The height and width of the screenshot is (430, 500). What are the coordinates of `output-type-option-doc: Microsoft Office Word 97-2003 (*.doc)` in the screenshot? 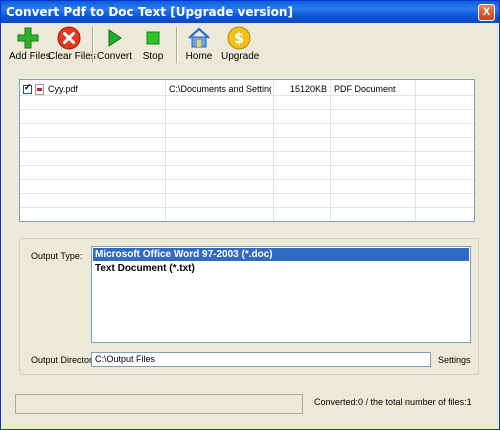 It's located at (281, 254).